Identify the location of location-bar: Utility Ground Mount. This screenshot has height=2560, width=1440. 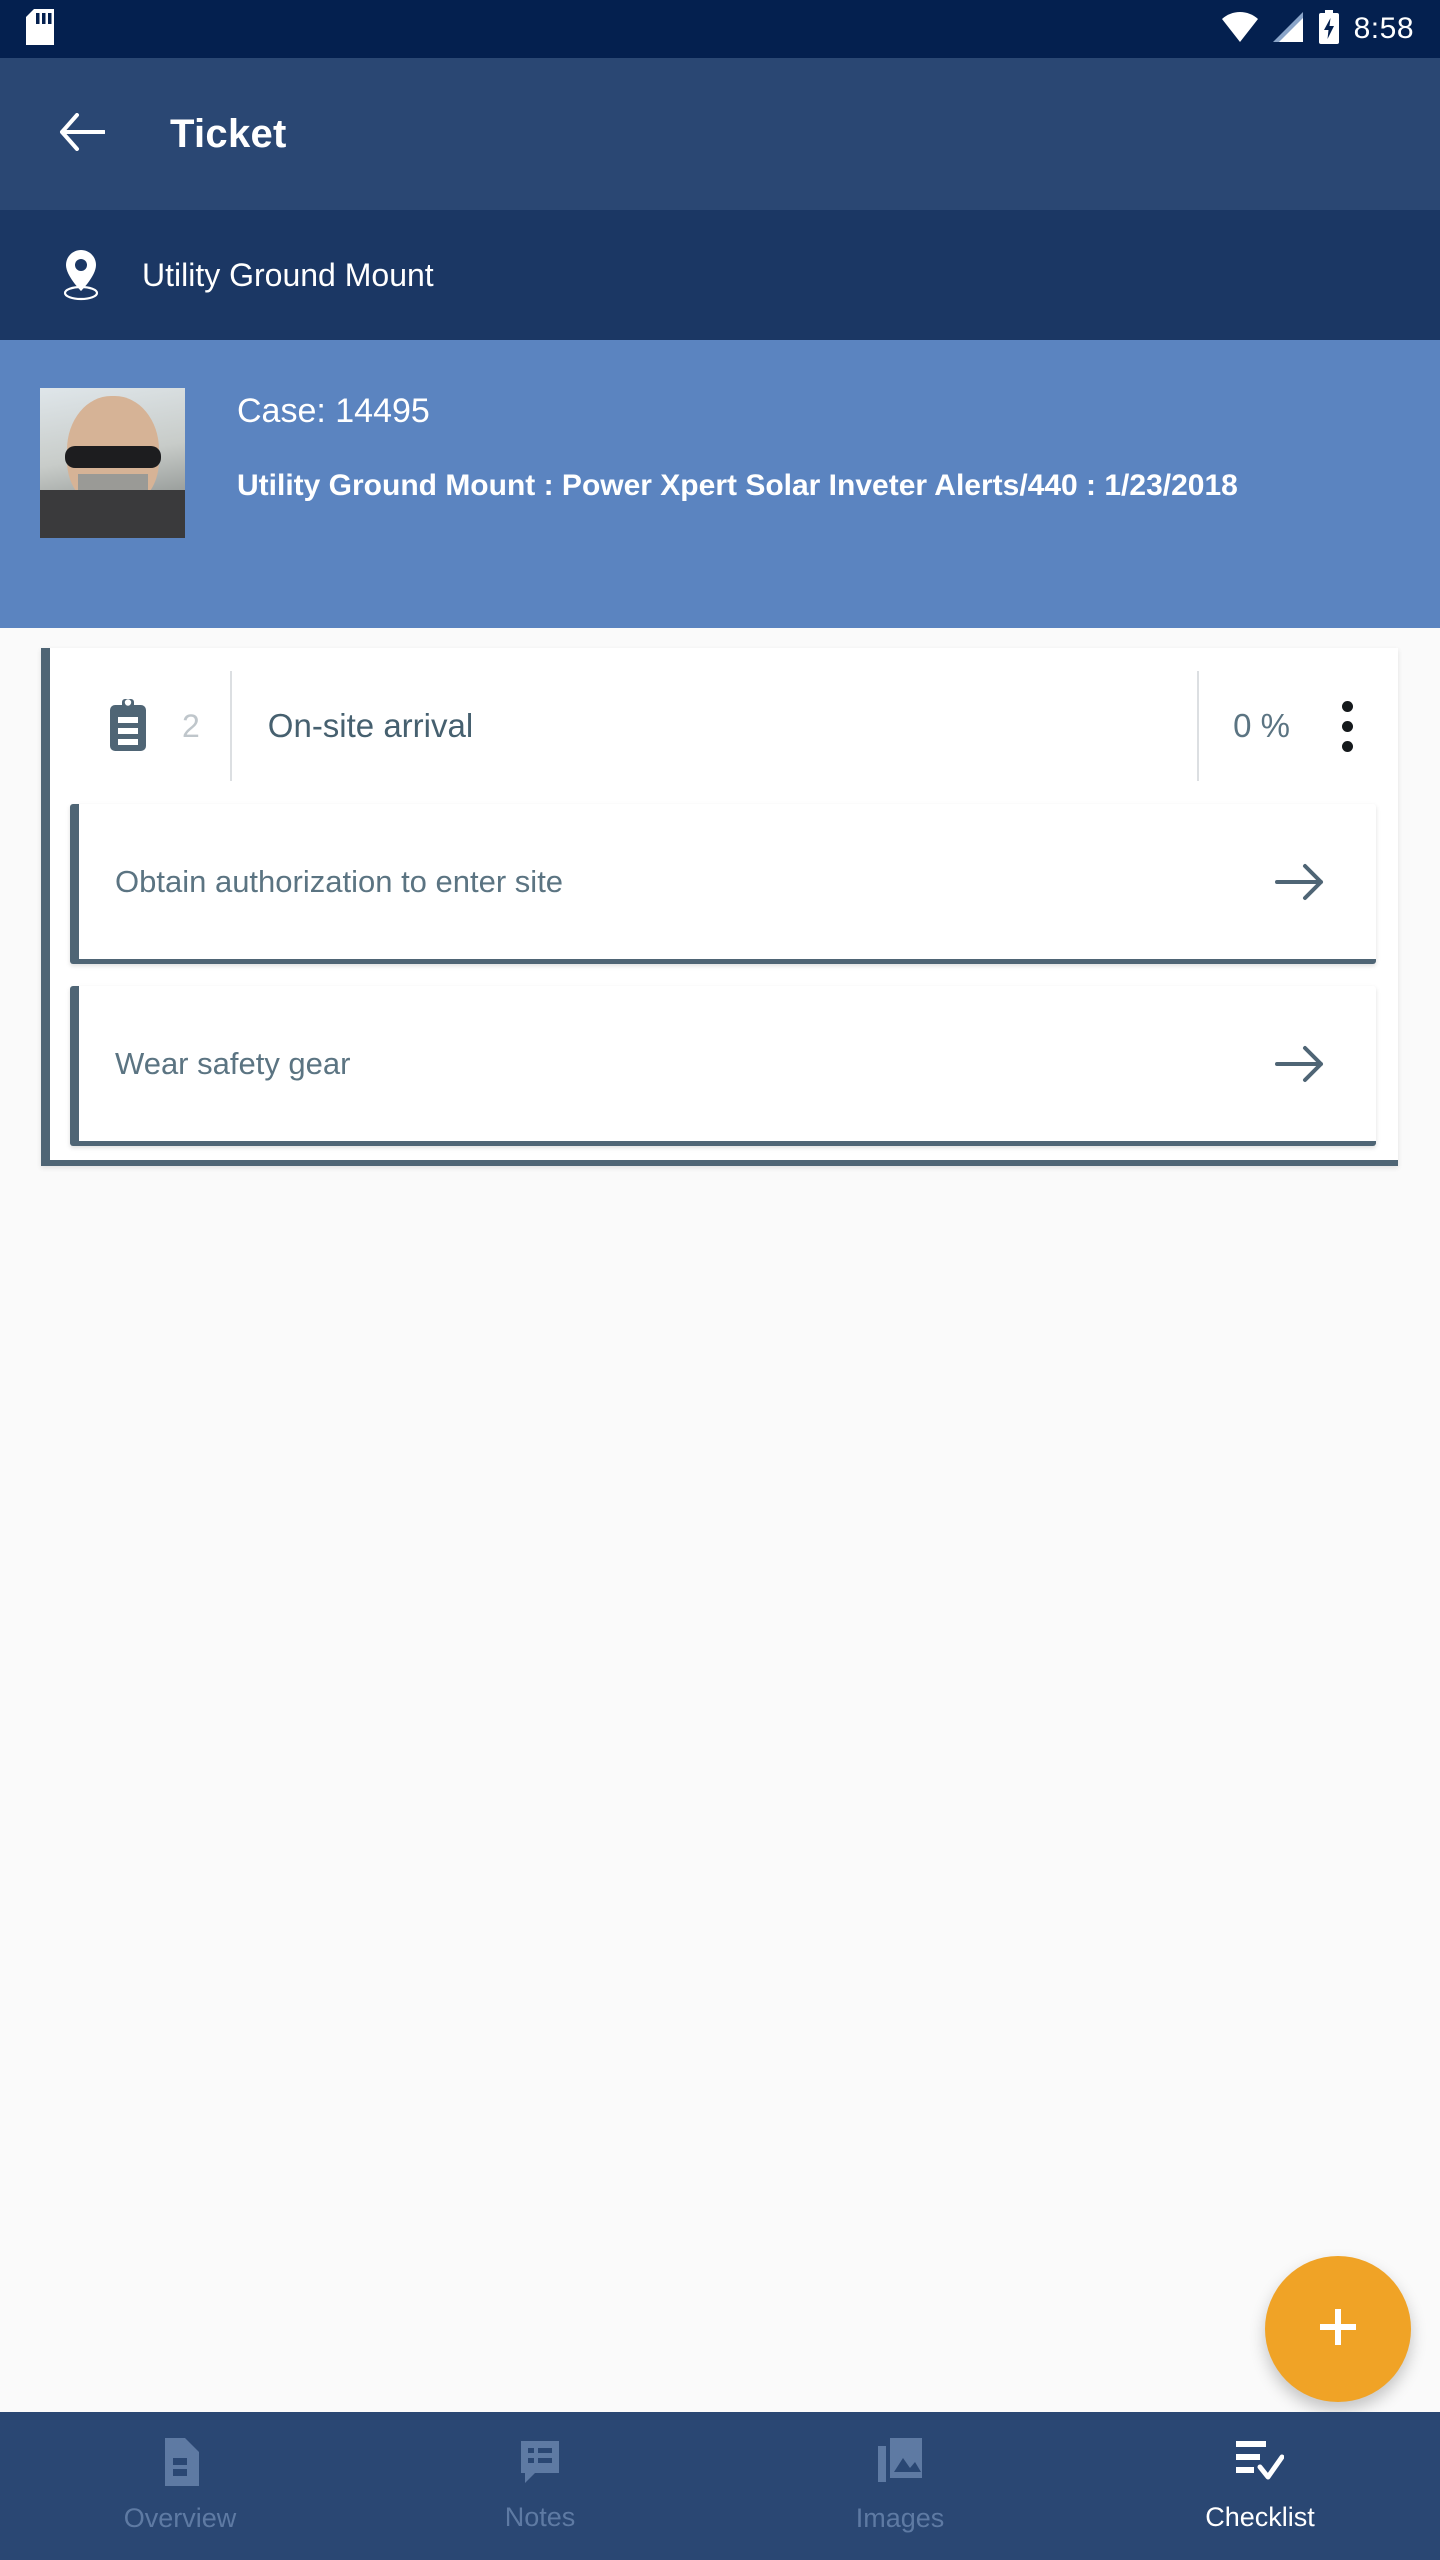
(720, 275).